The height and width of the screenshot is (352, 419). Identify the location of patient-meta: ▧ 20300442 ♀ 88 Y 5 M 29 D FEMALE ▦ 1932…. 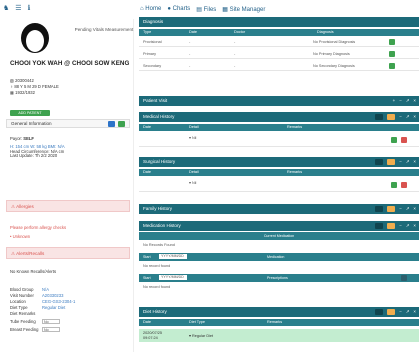
(34, 86).